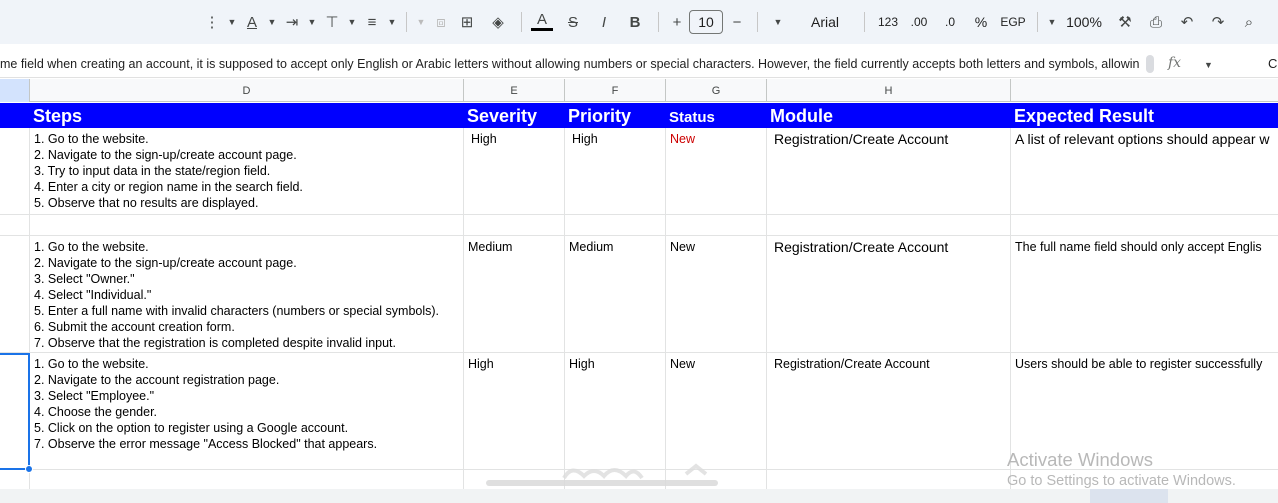 This screenshot has height=503, width=1278. I want to click on increase-decimal-button: .00, so click(919, 22).